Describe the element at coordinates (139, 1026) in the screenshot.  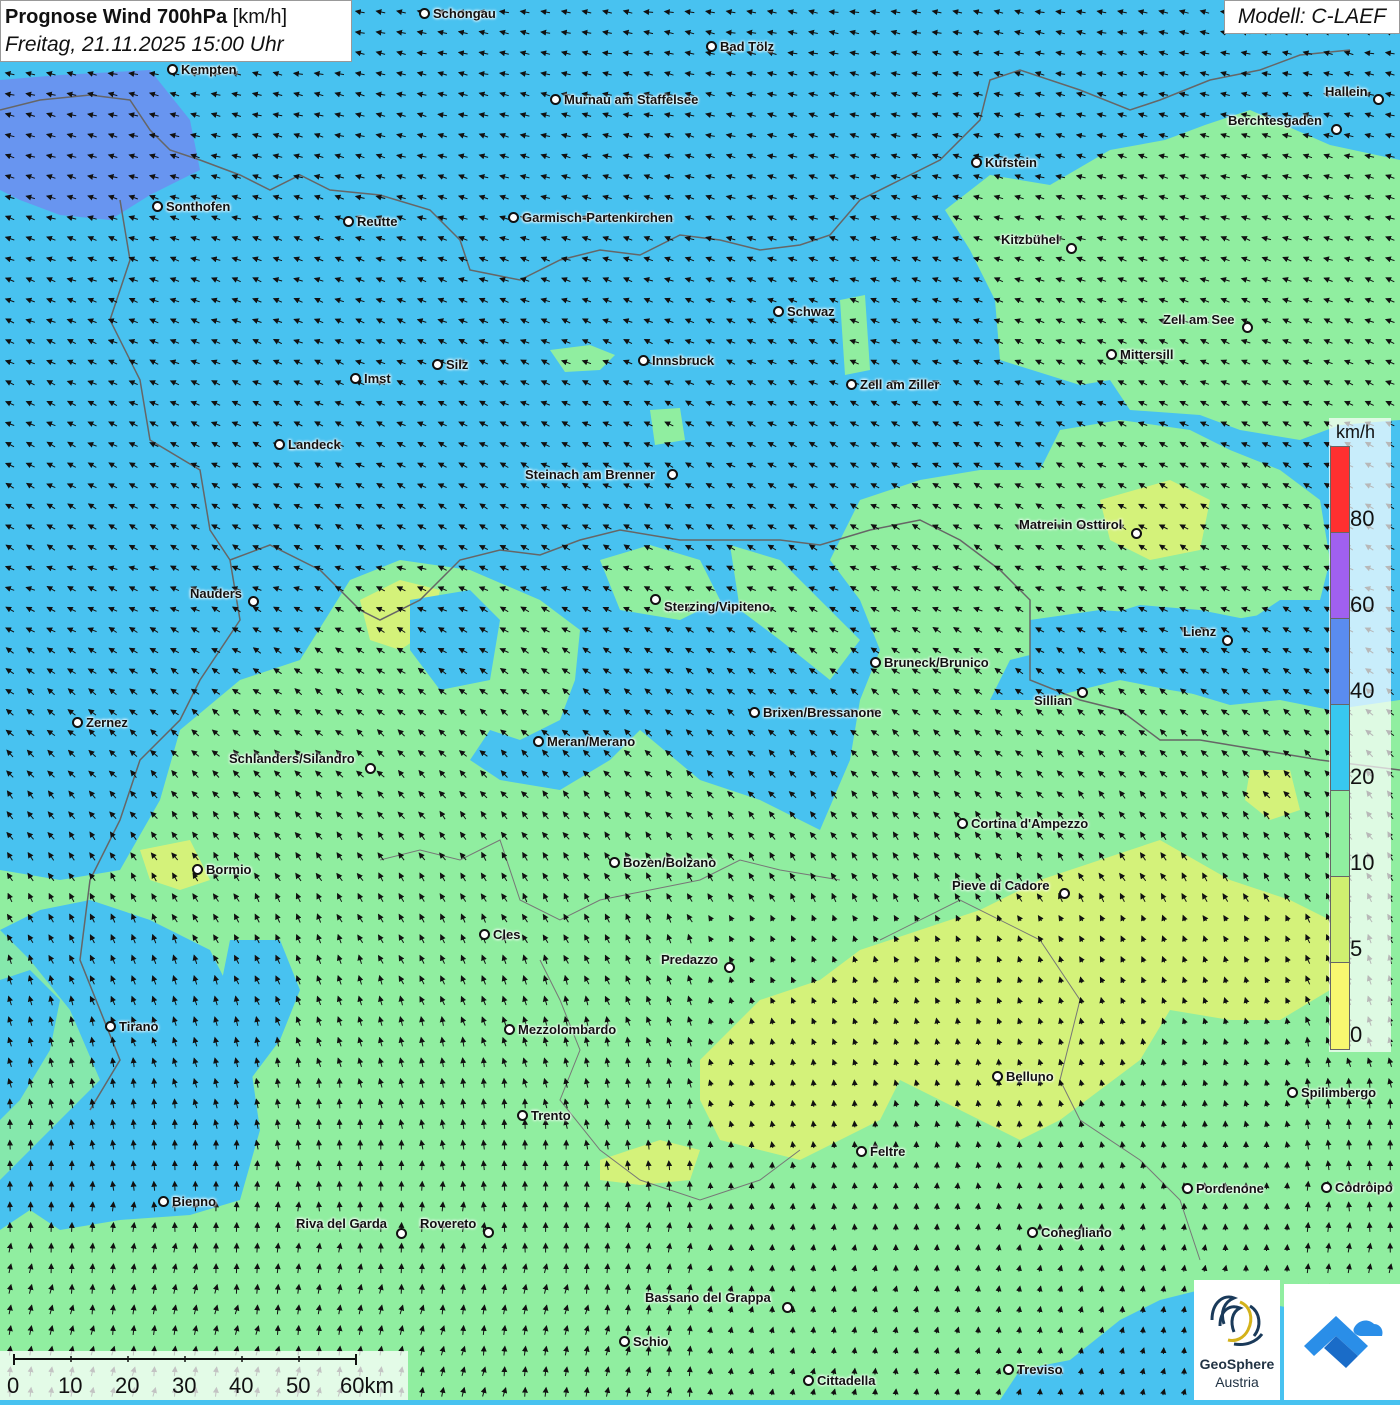
I see `city-label: Tirano` at that location.